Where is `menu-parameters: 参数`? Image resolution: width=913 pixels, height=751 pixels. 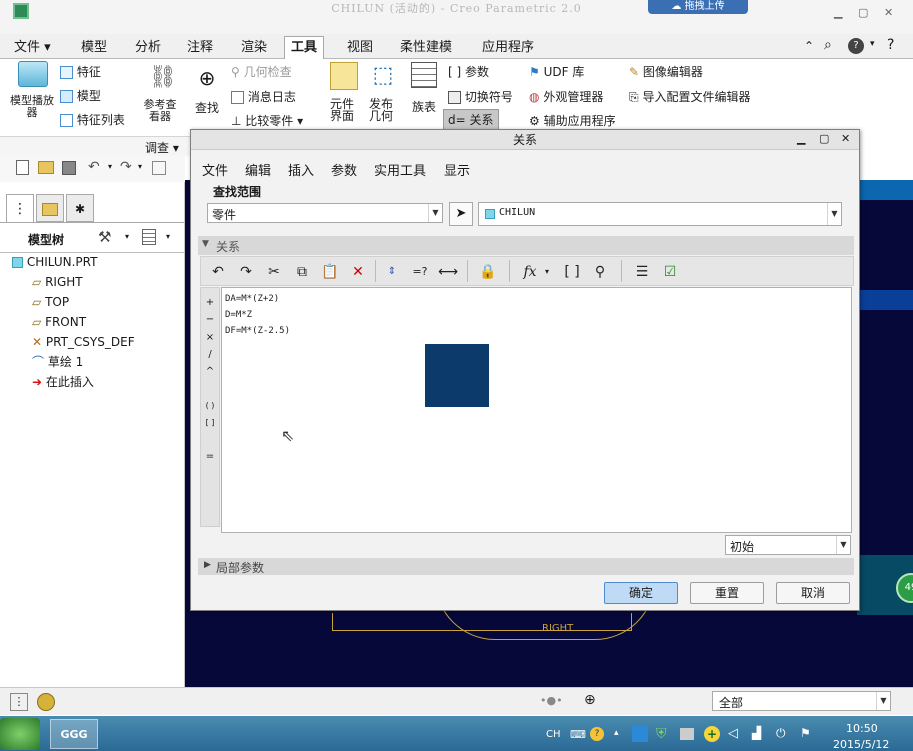
menu-parameters: 参数 is located at coordinates (344, 169).